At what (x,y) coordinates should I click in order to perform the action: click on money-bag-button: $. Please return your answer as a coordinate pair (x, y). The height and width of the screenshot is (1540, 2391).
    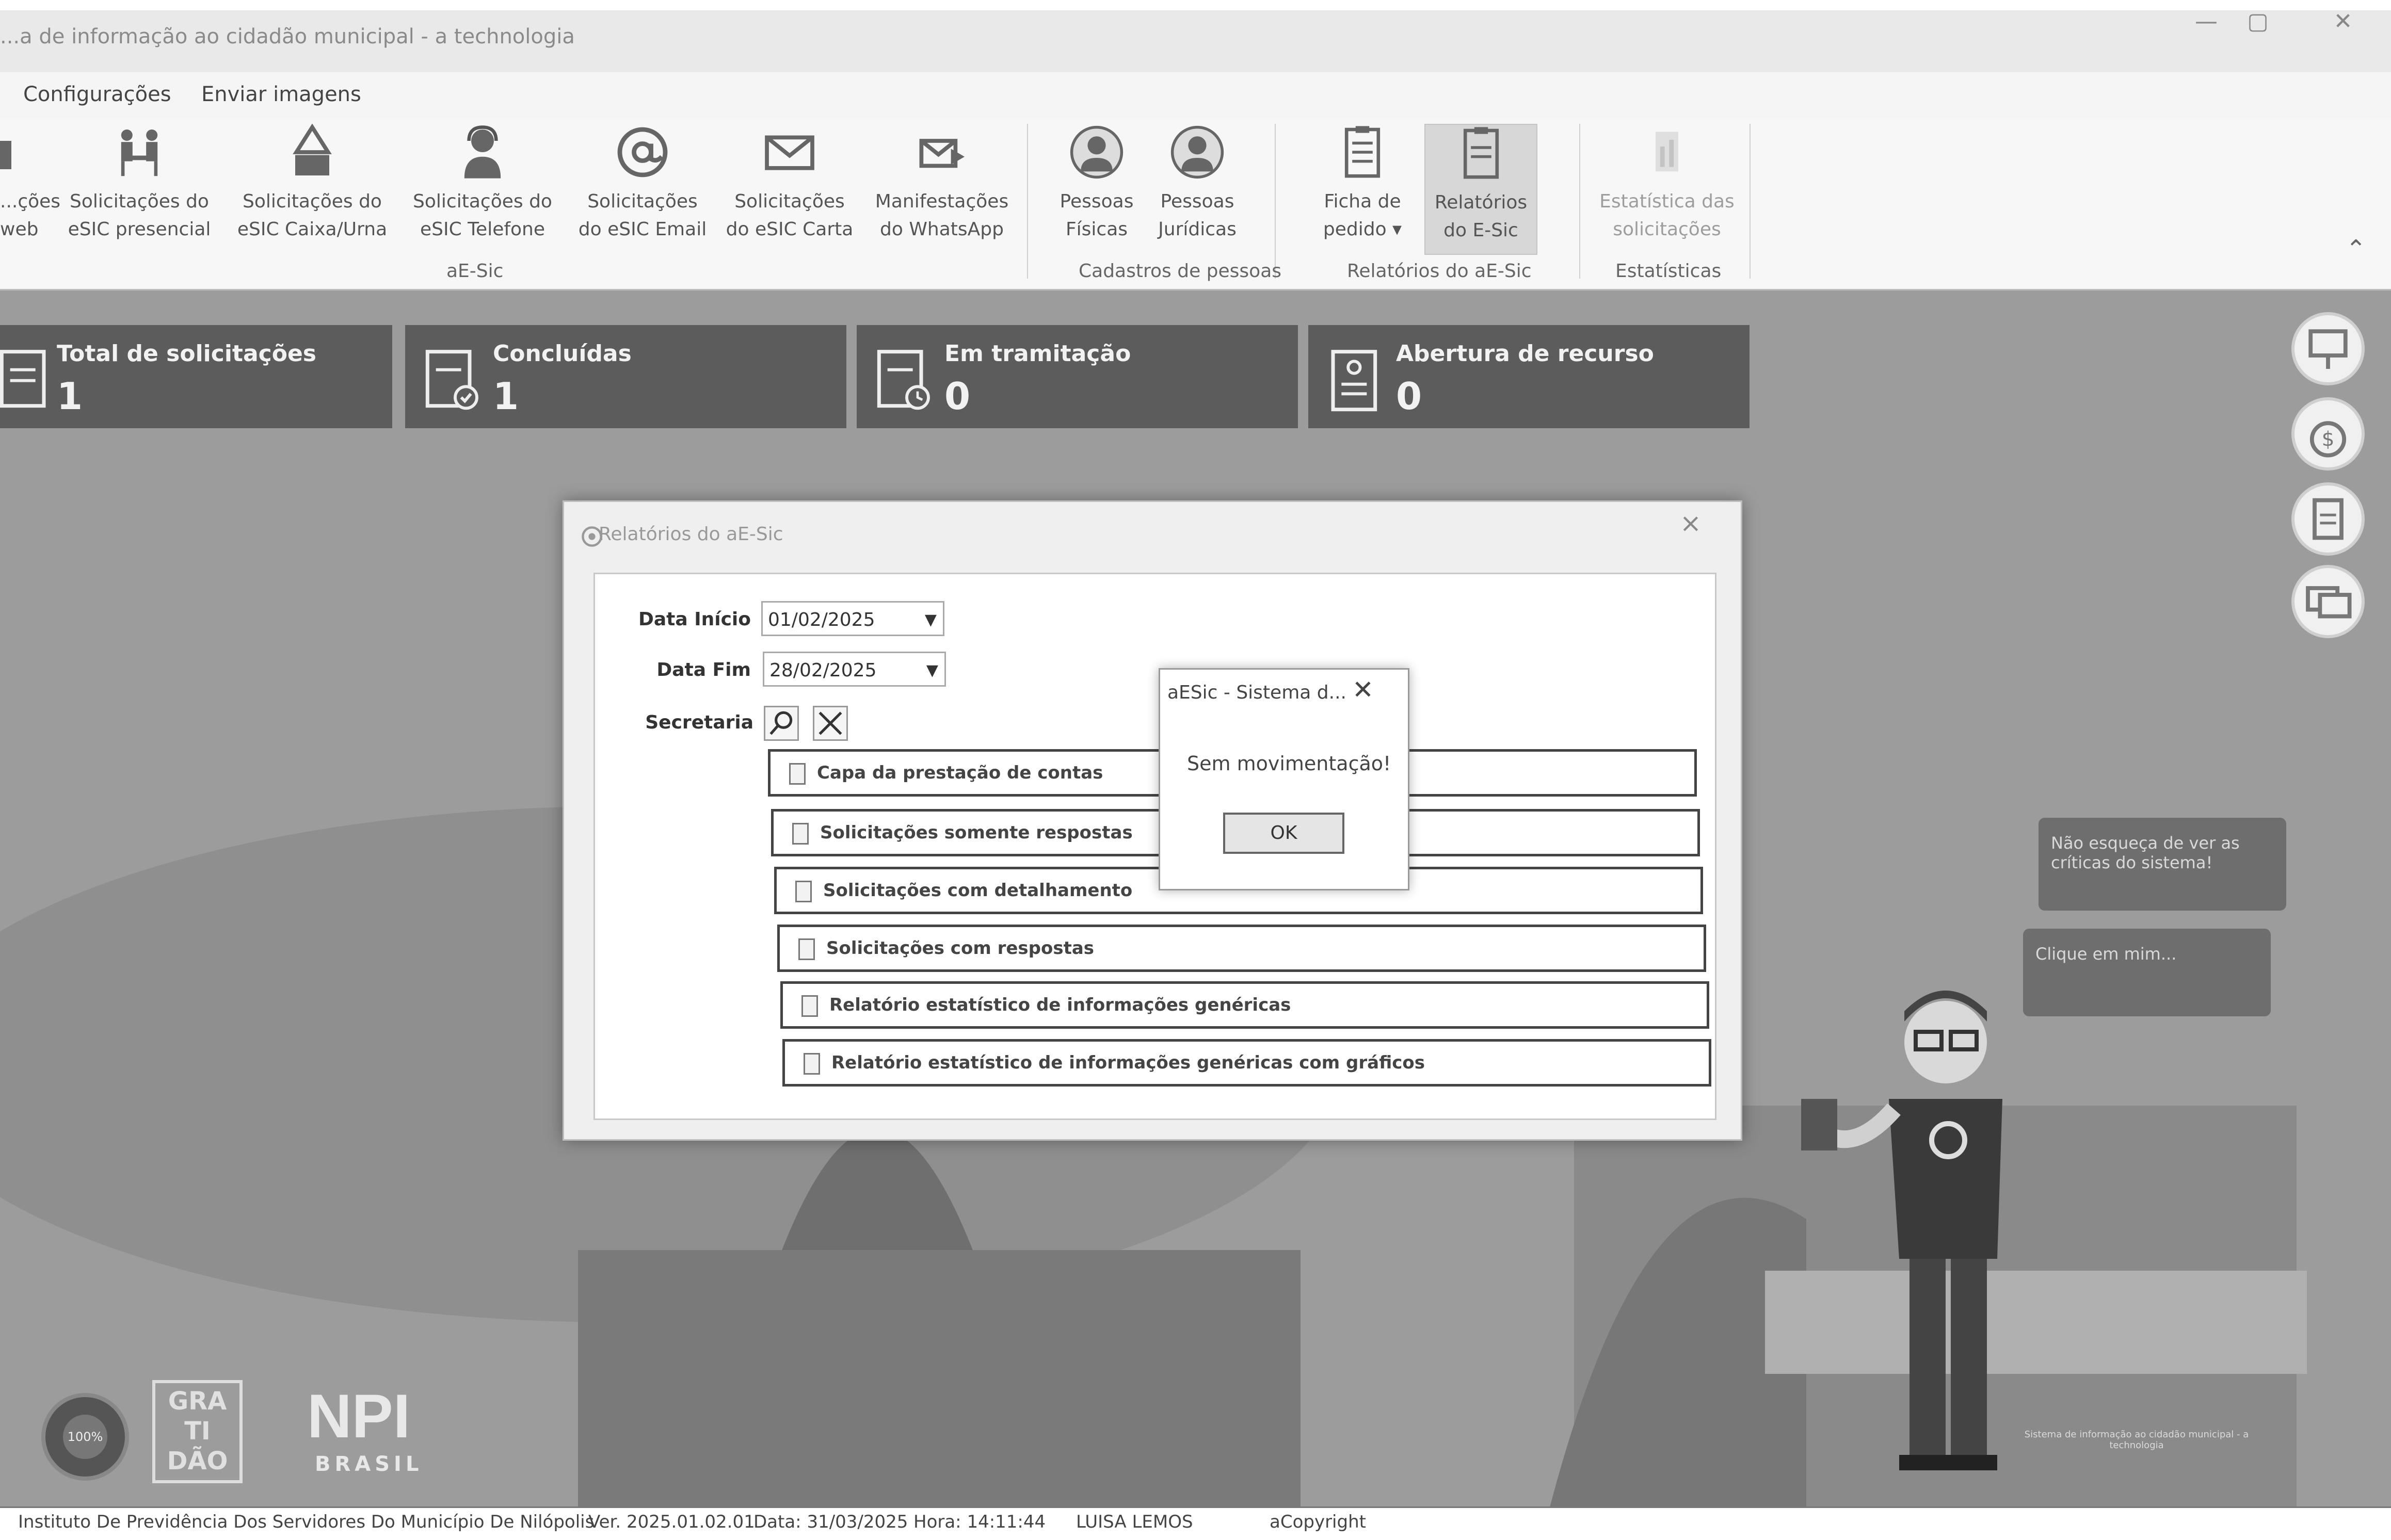
    Looking at the image, I should click on (2328, 434).